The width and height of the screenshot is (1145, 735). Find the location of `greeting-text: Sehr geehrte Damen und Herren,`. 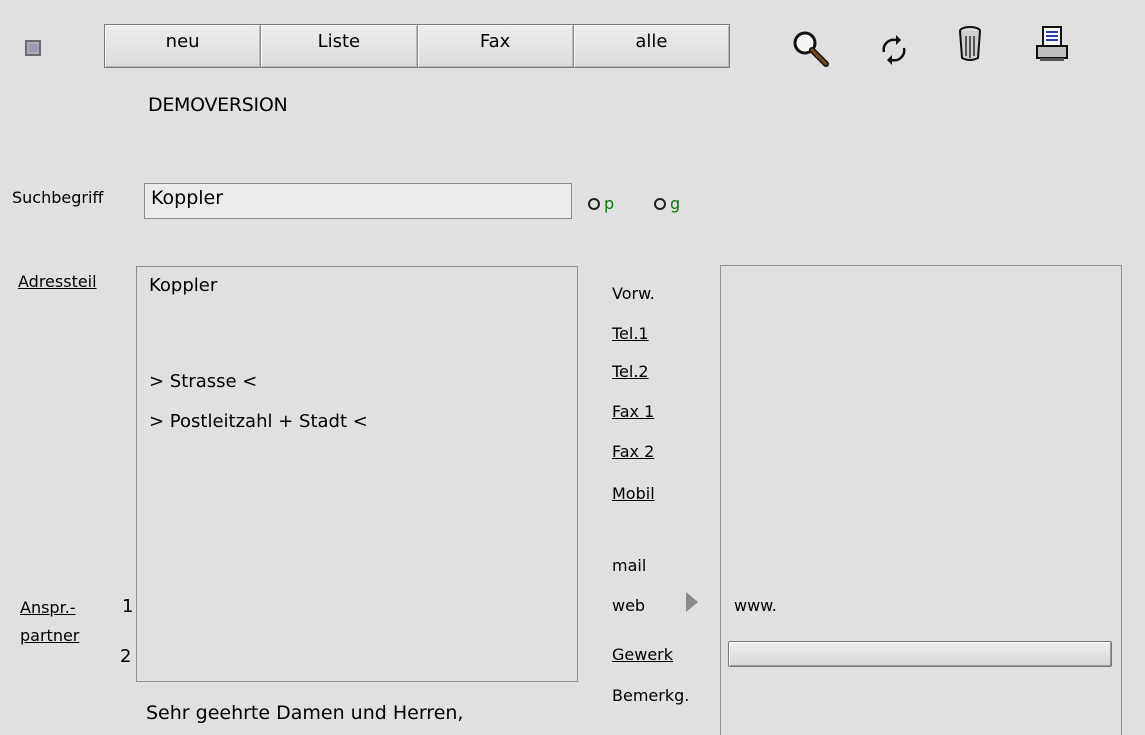

greeting-text: Sehr geehrte Damen und Herren, is located at coordinates (304, 713).